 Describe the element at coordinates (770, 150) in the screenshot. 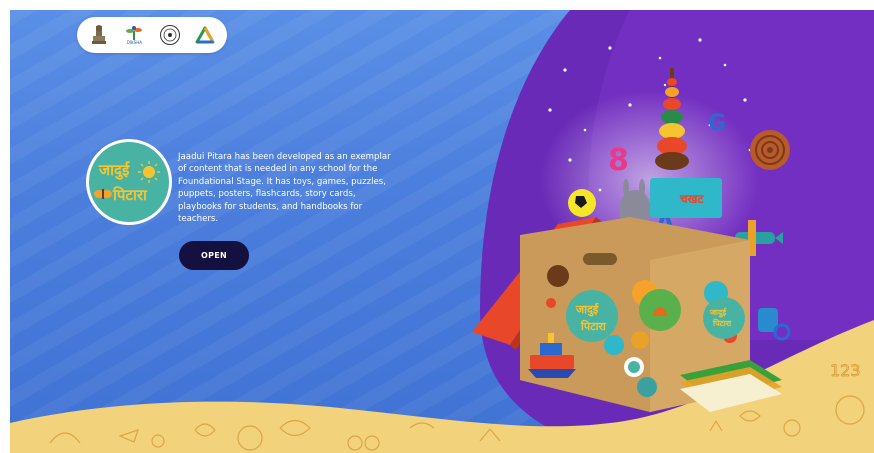

I see `maze-disc-toy` at that location.